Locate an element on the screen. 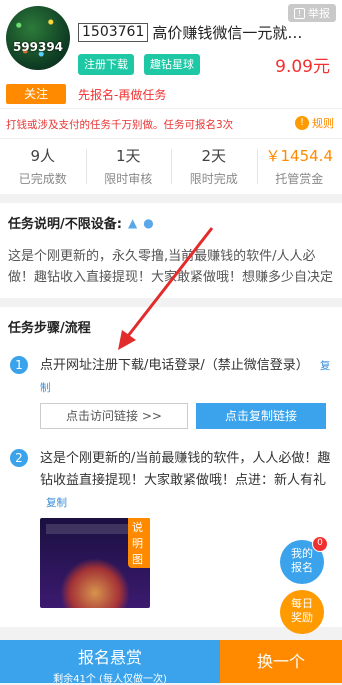 Image resolution: width=342 pixels, height=685 pixels. step-text: 点开网址注册下载/电话登录/（禁止微信登录） is located at coordinates (174, 365).